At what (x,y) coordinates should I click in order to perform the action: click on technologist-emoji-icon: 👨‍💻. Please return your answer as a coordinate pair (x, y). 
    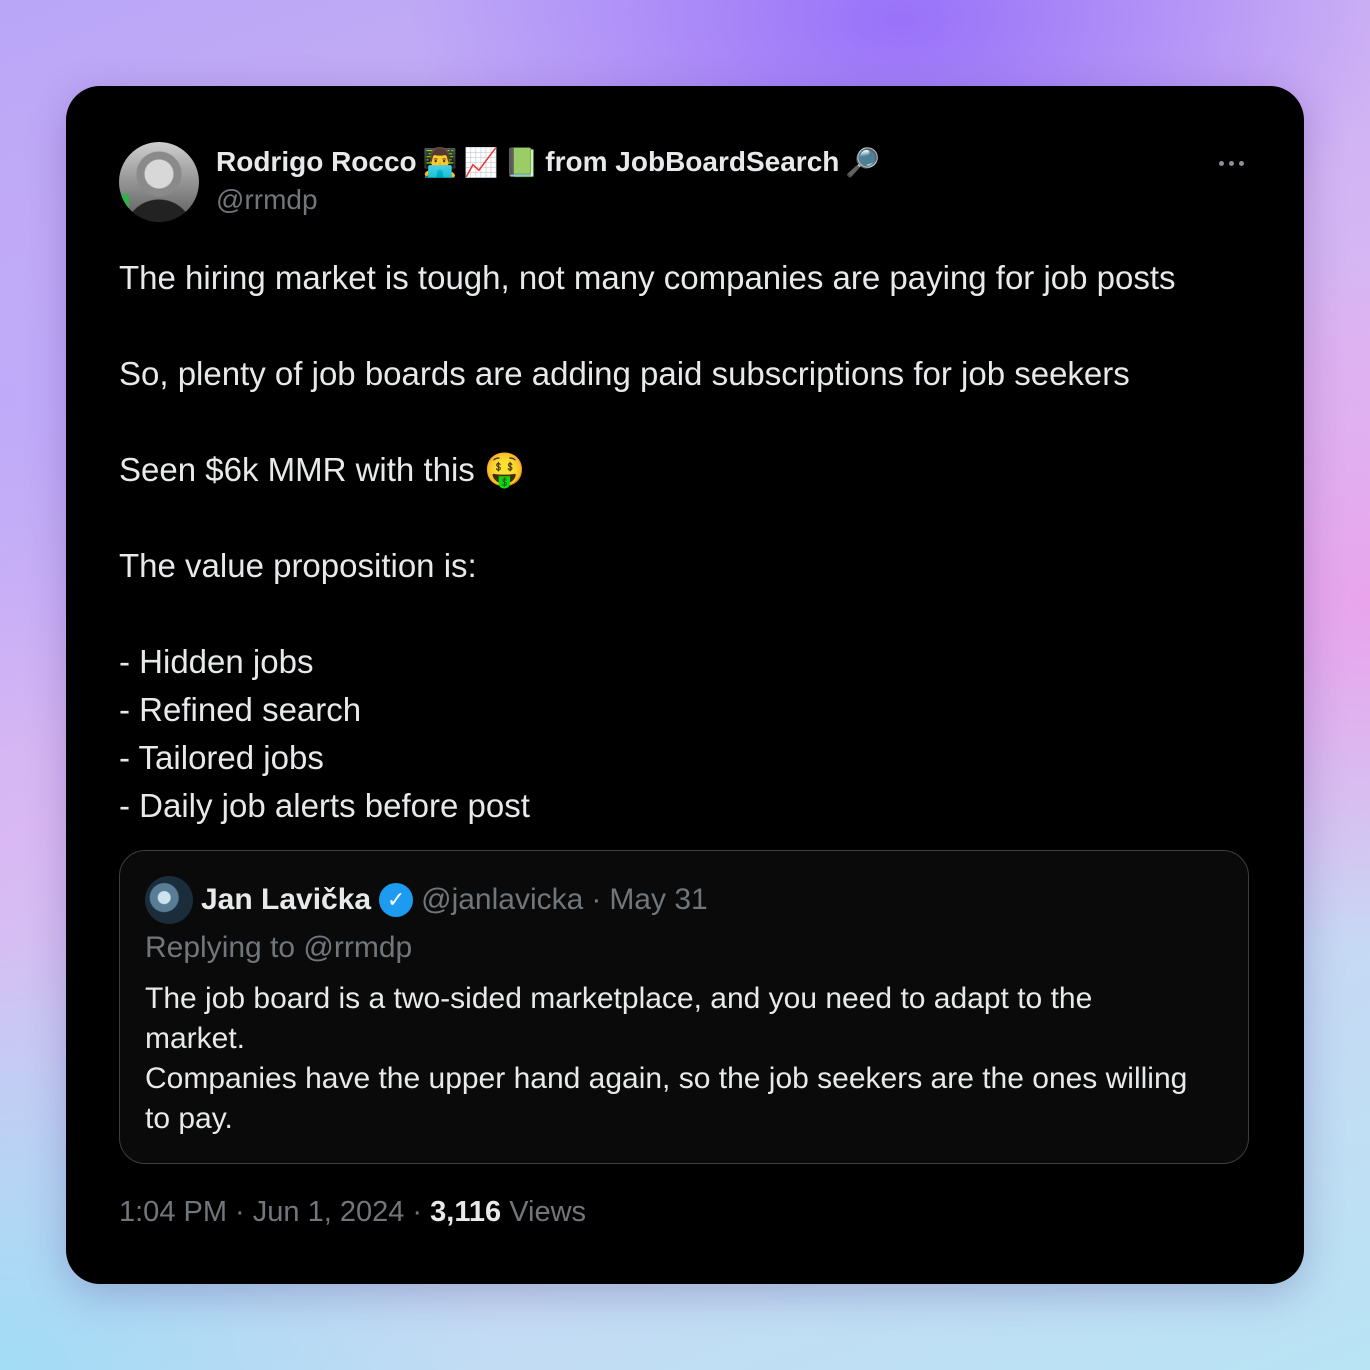
    Looking at the image, I should click on (440, 162).